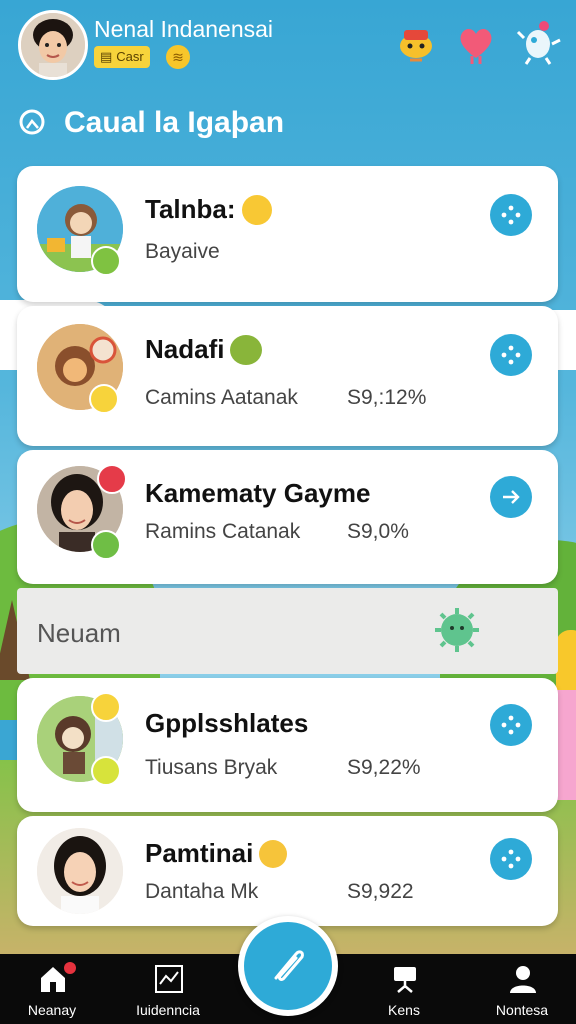 The height and width of the screenshot is (1024, 576). What do you see at coordinates (106, 56) in the screenshot?
I see `card-icon: ▤` at bounding box center [106, 56].